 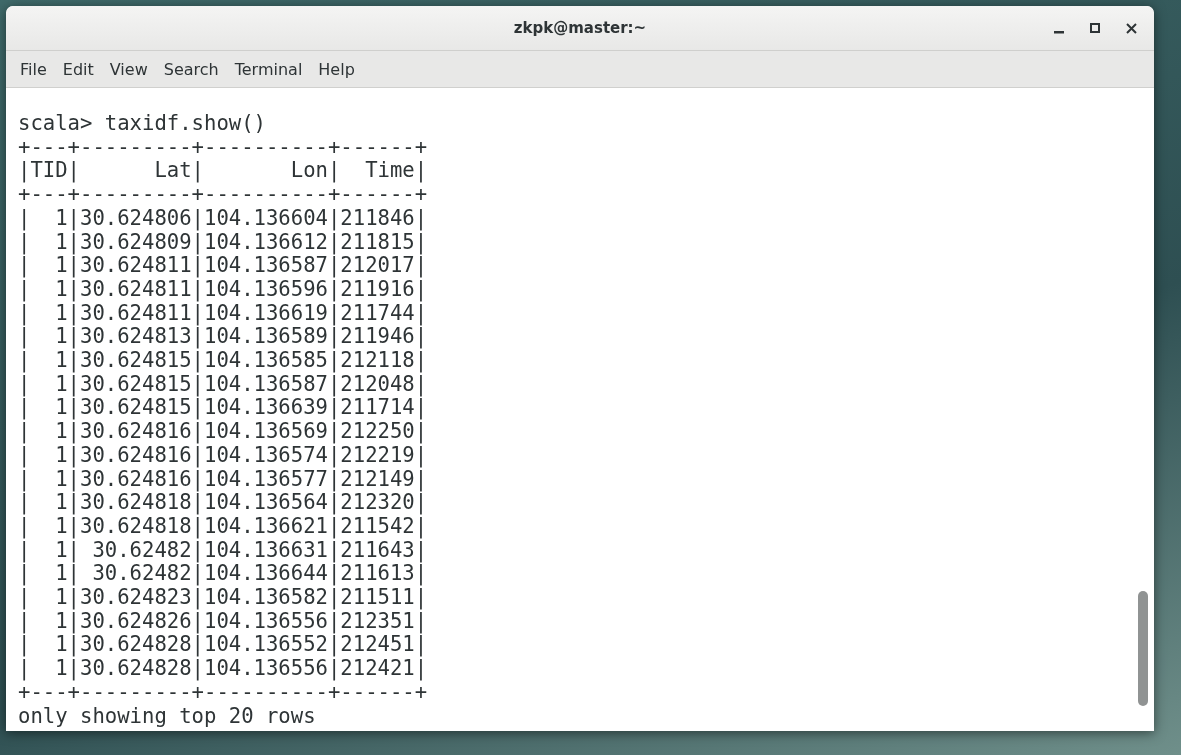 What do you see at coordinates (223, 242) in the screenshot?
I see `terminal-line: | 1|30.624809|104.136612|211815|` at bounding box center [223, 242].